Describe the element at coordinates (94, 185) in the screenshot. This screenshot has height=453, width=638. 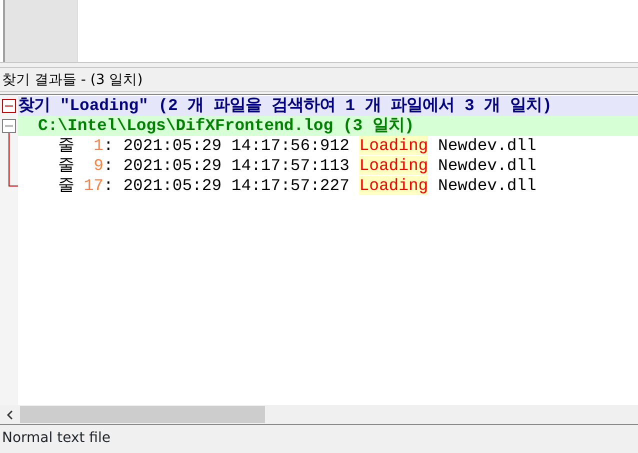
I see `line-number: 17` at that location.